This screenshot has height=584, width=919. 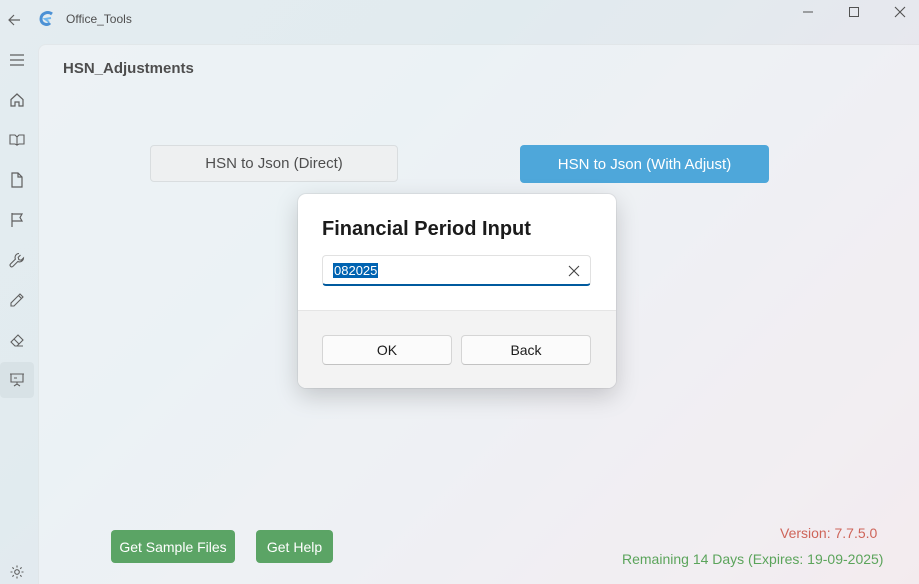 What do you see at coordinates (387, 350) in the screenshot?
I see `ok-button: OK` at bounding box center [387, 350].